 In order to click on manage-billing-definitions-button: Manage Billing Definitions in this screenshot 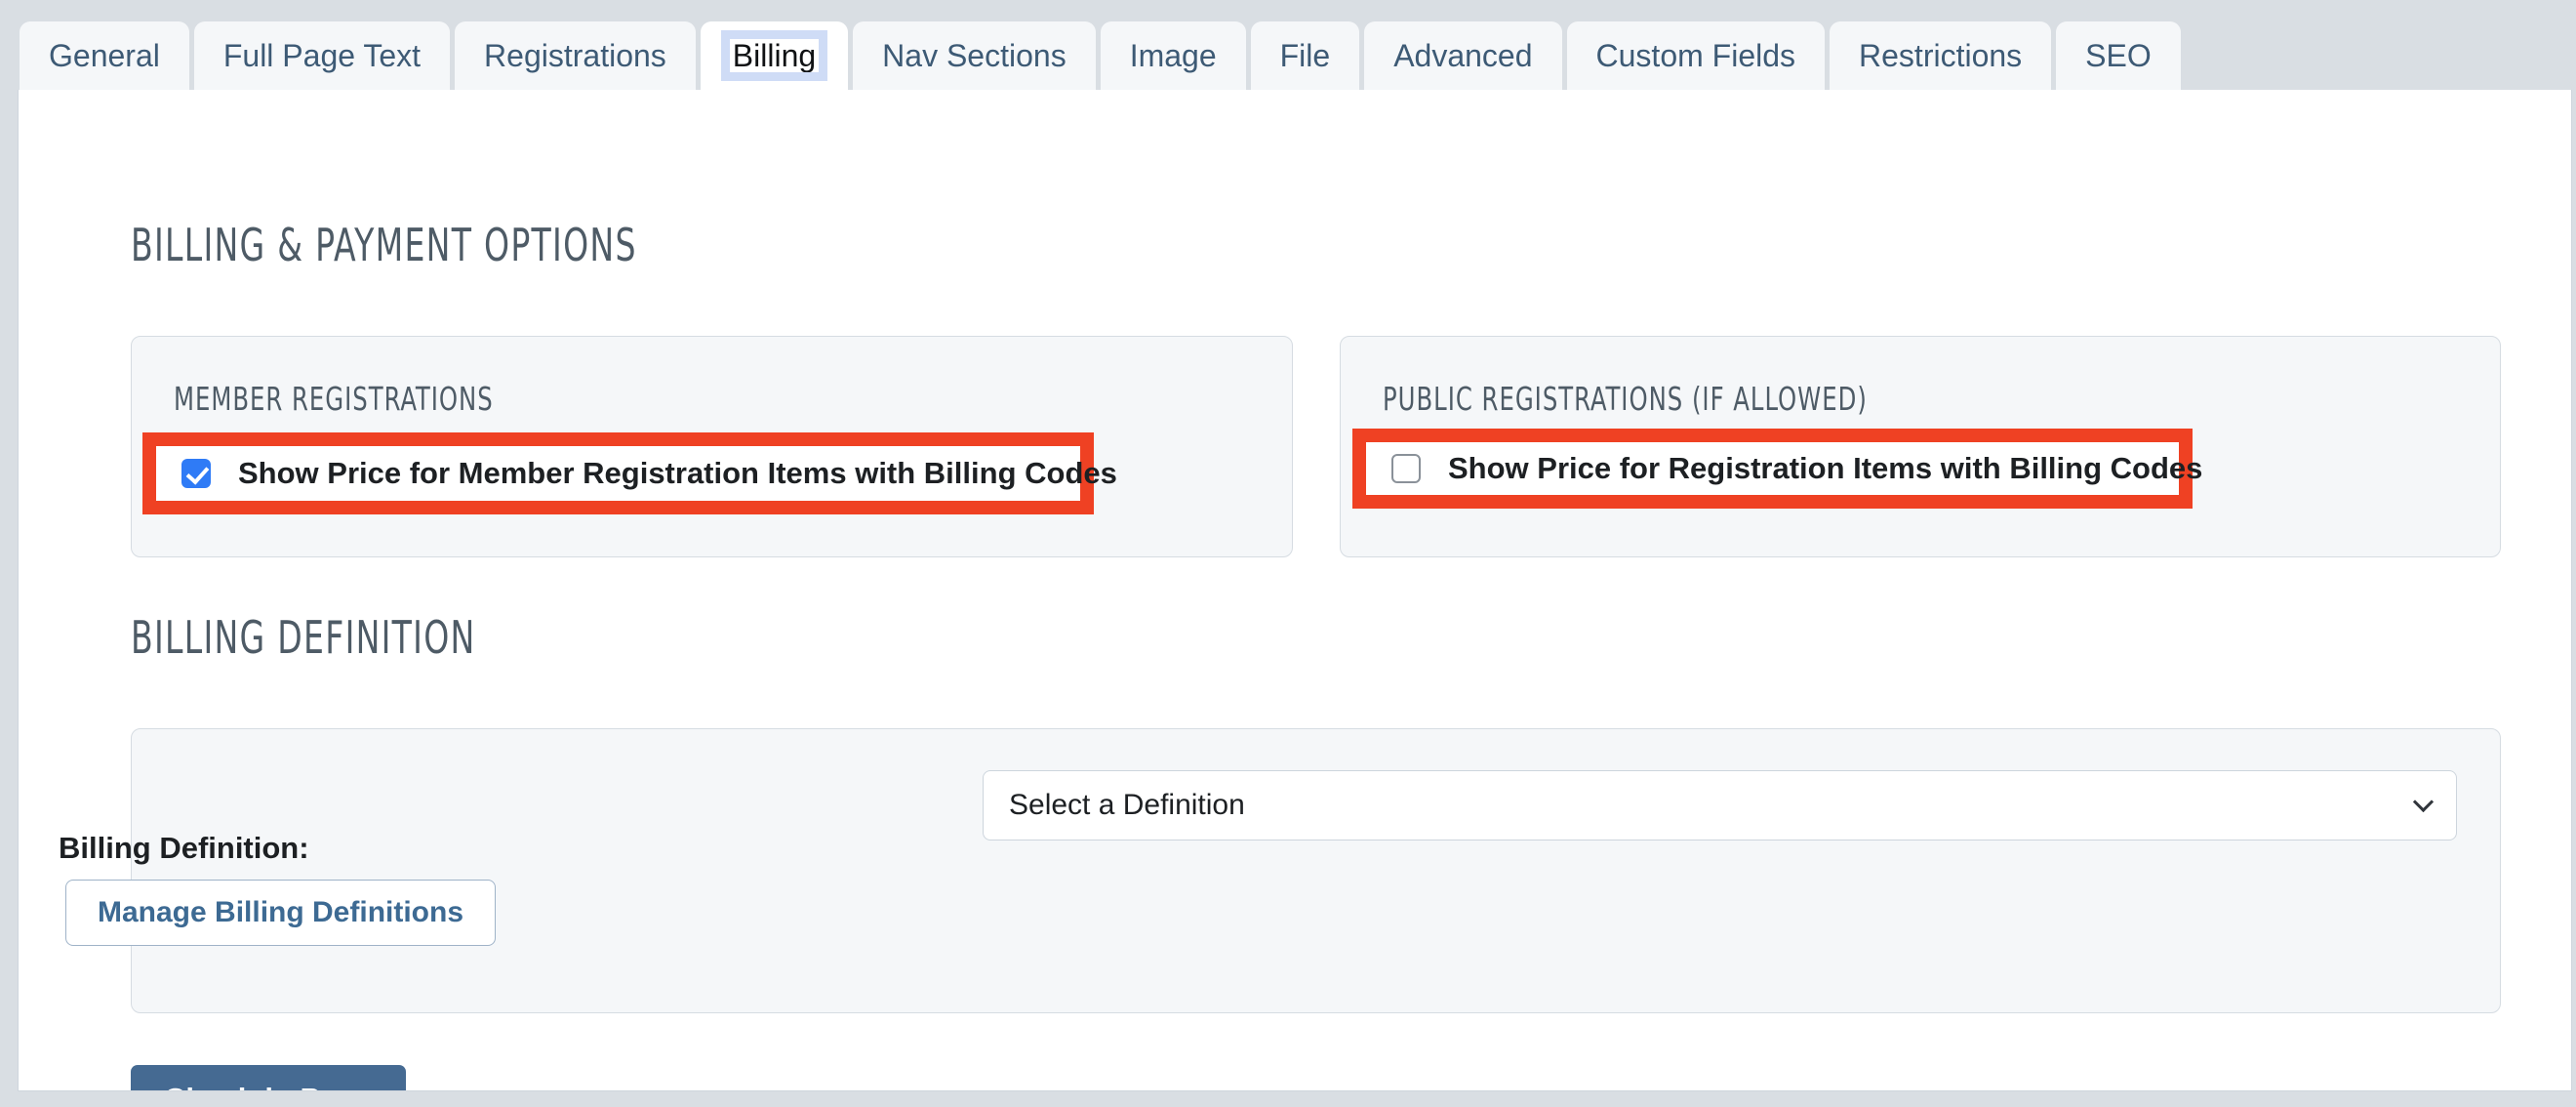, I will do `click(281, 913)`.